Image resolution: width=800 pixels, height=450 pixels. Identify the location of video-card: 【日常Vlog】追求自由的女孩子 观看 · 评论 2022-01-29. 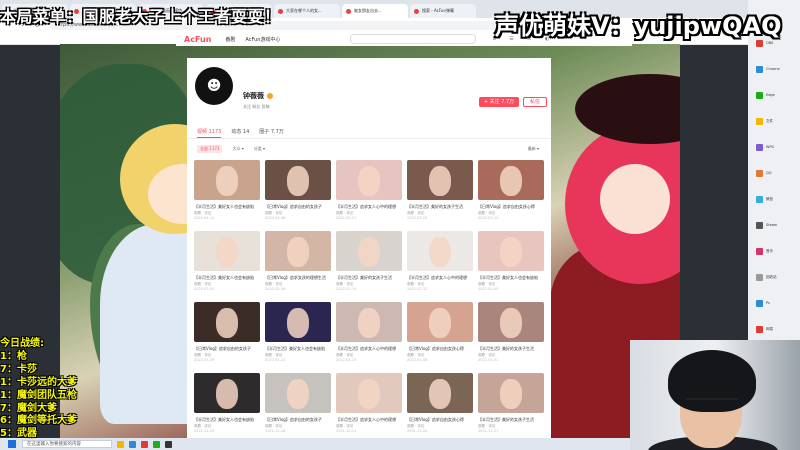
(227, 337).